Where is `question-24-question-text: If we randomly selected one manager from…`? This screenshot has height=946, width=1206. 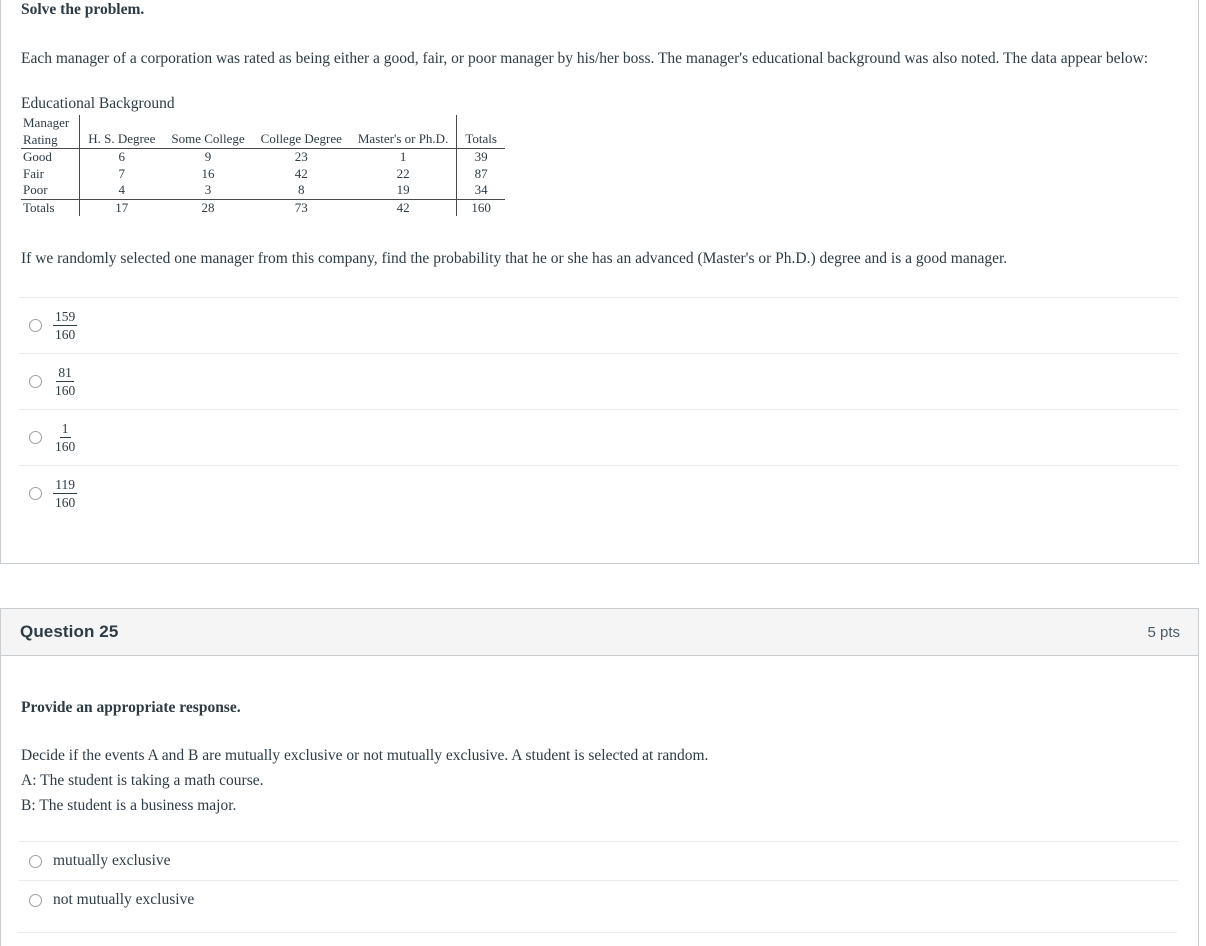
question-24-question-text: If we randomly selected one manager from… is located at coordinates (514, 258).